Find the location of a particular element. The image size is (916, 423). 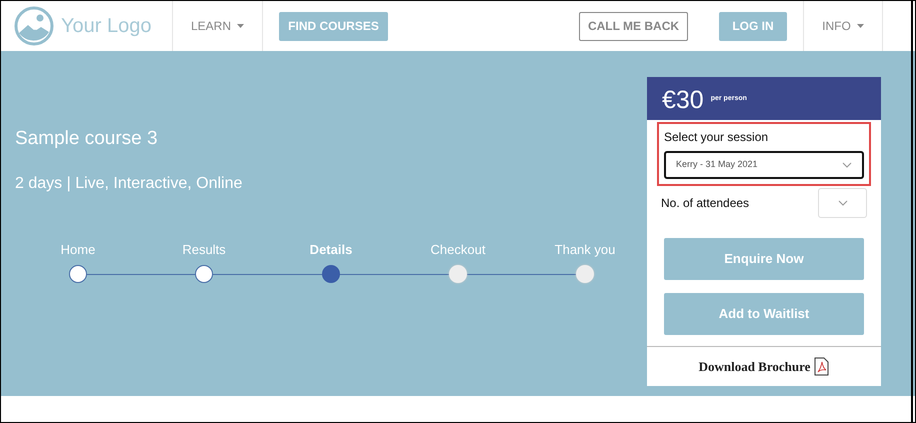

step-label: Thank you is located at coordinates (585, 249).